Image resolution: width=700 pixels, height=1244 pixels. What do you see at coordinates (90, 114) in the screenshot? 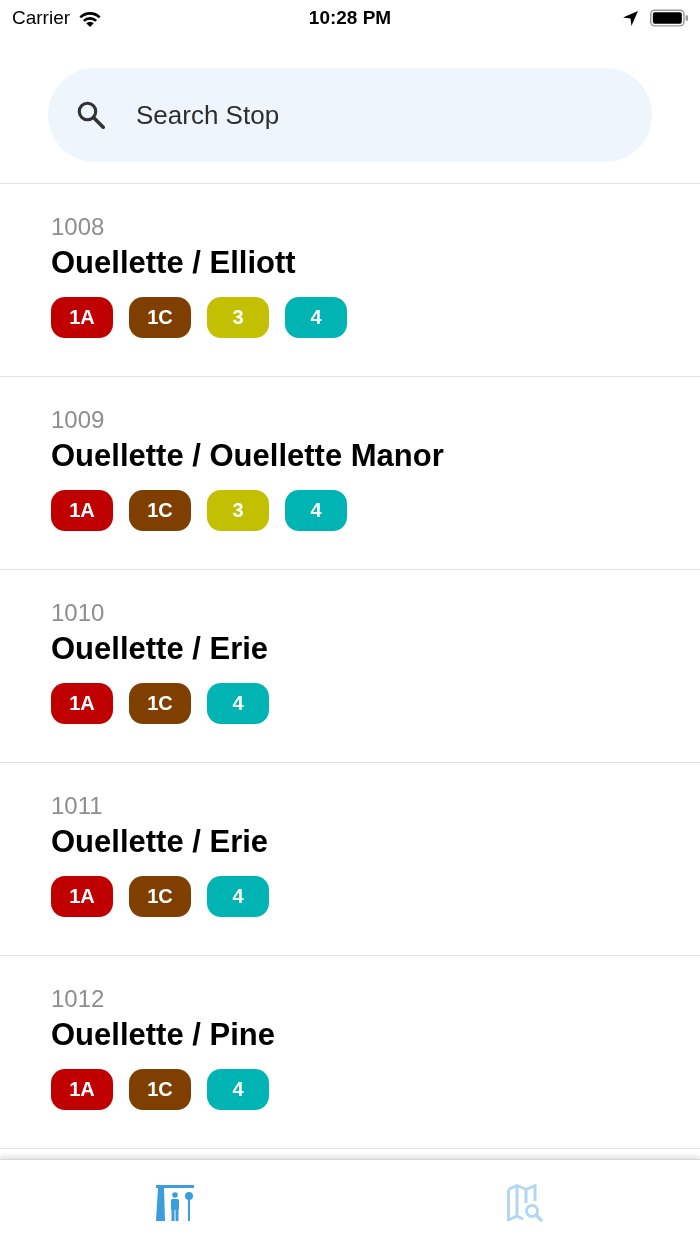
I see `search-icon` at bounding box center [90, 114].